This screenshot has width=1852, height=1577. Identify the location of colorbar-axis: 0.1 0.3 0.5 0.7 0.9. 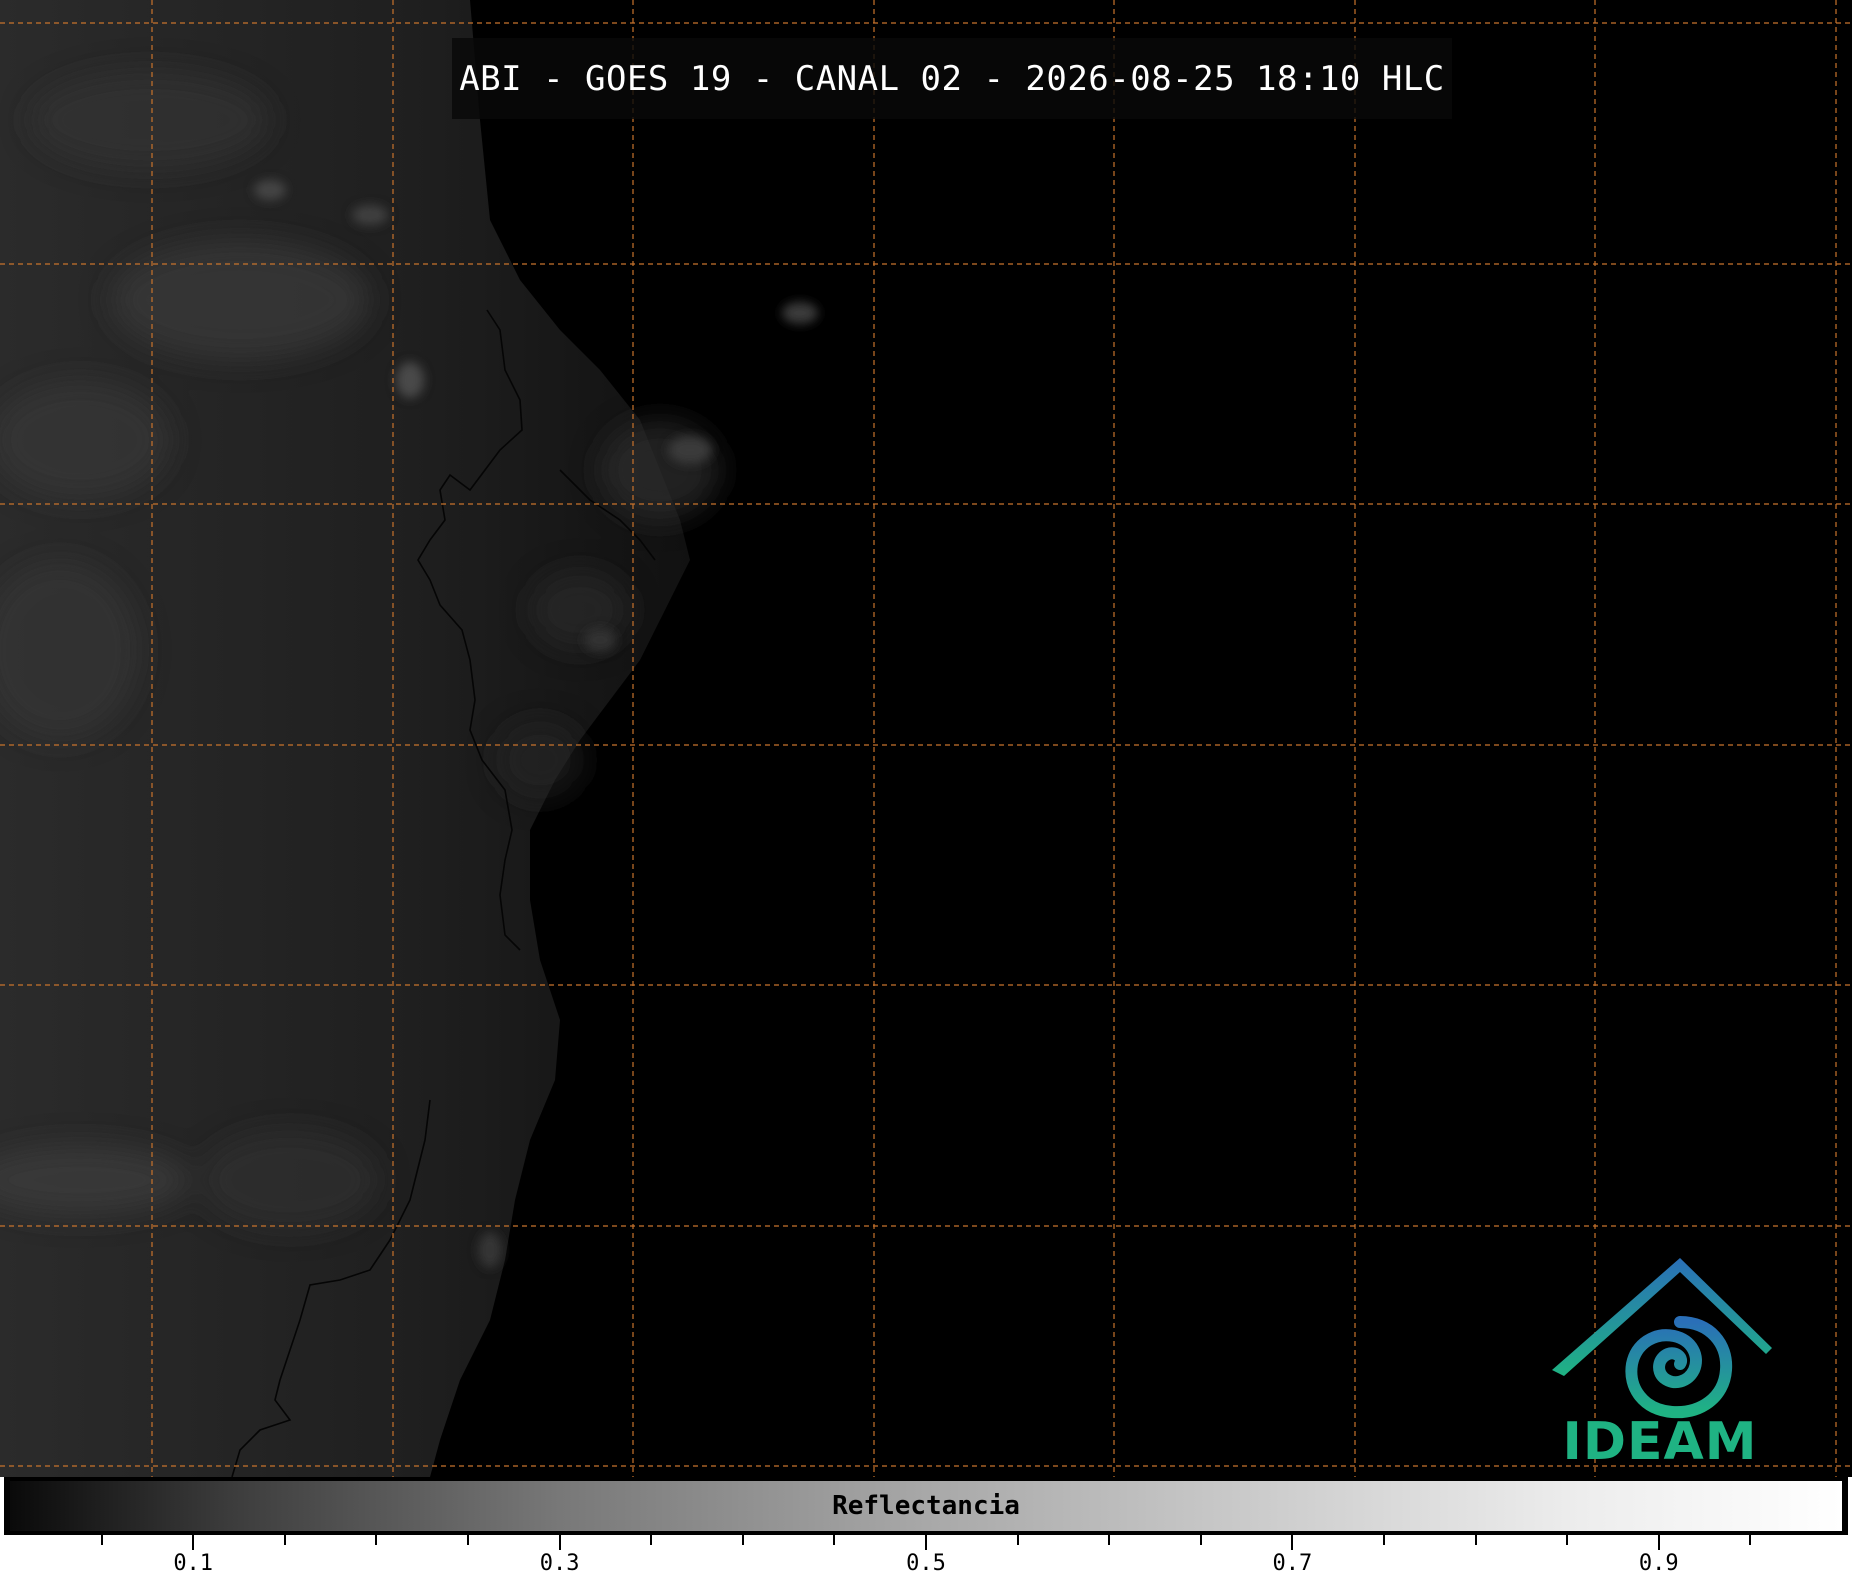
(926, 1556).